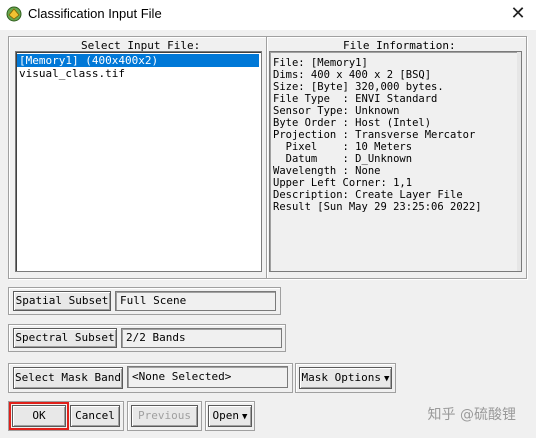 The width and height of the screenshot is (536, 438). Describe the element at coordinates (327, 171) in the screenshot. I see `info-line: Wavelength : None` at that location.